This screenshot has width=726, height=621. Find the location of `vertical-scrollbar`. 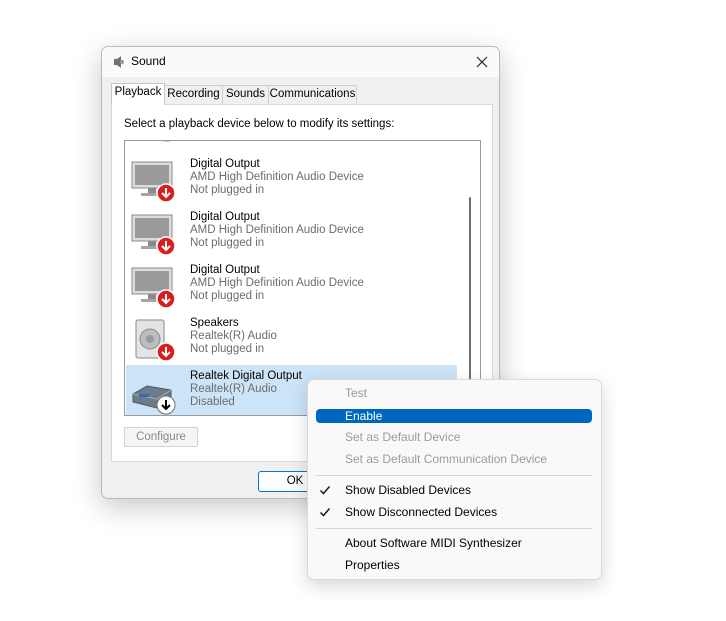

vertical-scrollbar is located at coordinates (471, 278).